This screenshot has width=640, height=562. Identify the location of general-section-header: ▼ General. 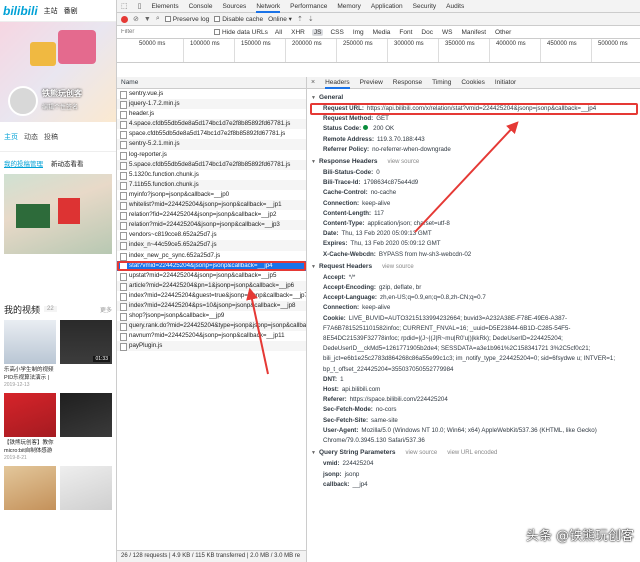
(475, 98).